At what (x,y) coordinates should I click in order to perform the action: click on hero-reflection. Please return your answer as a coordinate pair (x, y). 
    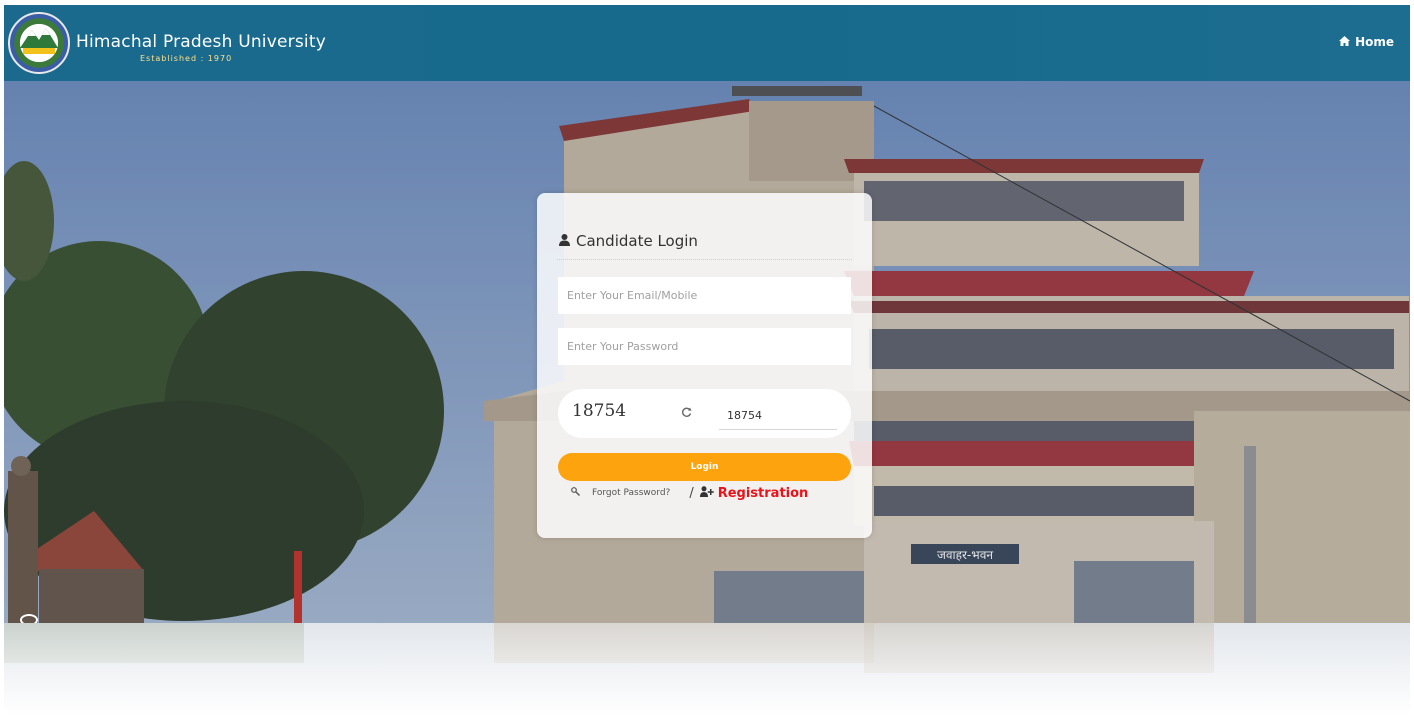
    Looking at the image, I should click on (707, 669).